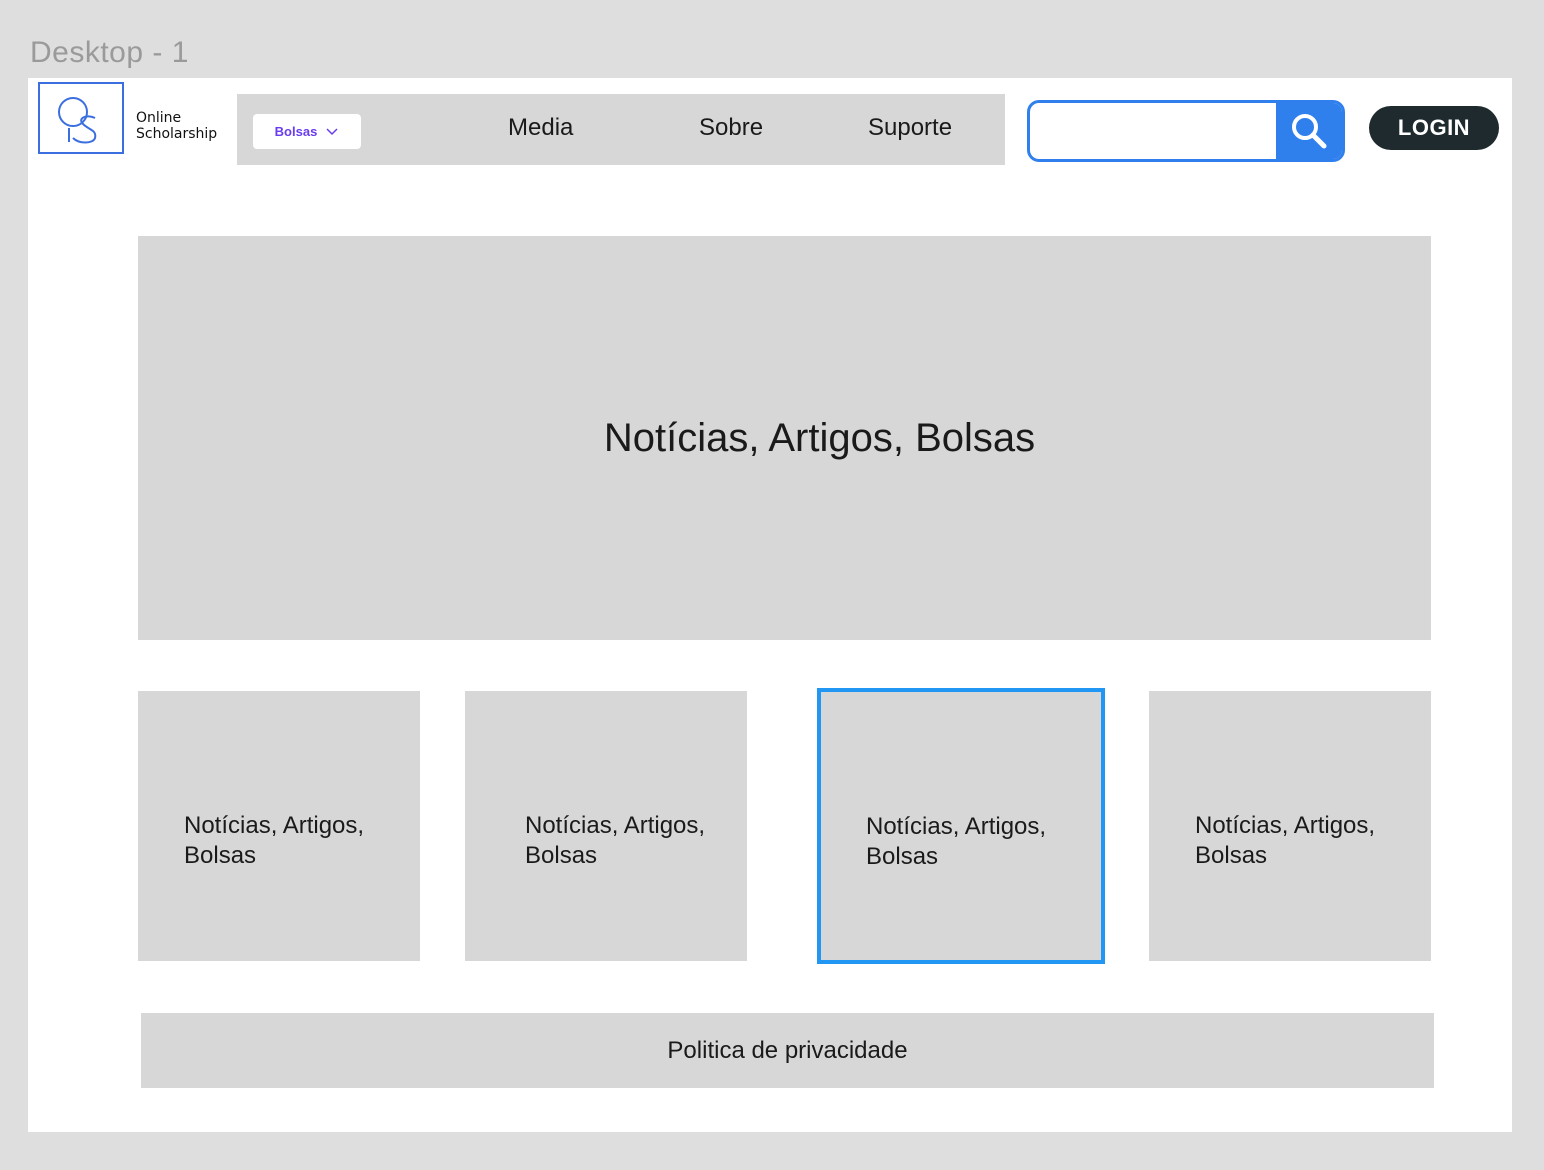 This screenshot has height=1170, width=1544. What do you see at coordinates (1154, 131) in the screenshot?
I see `search-input` at bounding box center [1154, 131].